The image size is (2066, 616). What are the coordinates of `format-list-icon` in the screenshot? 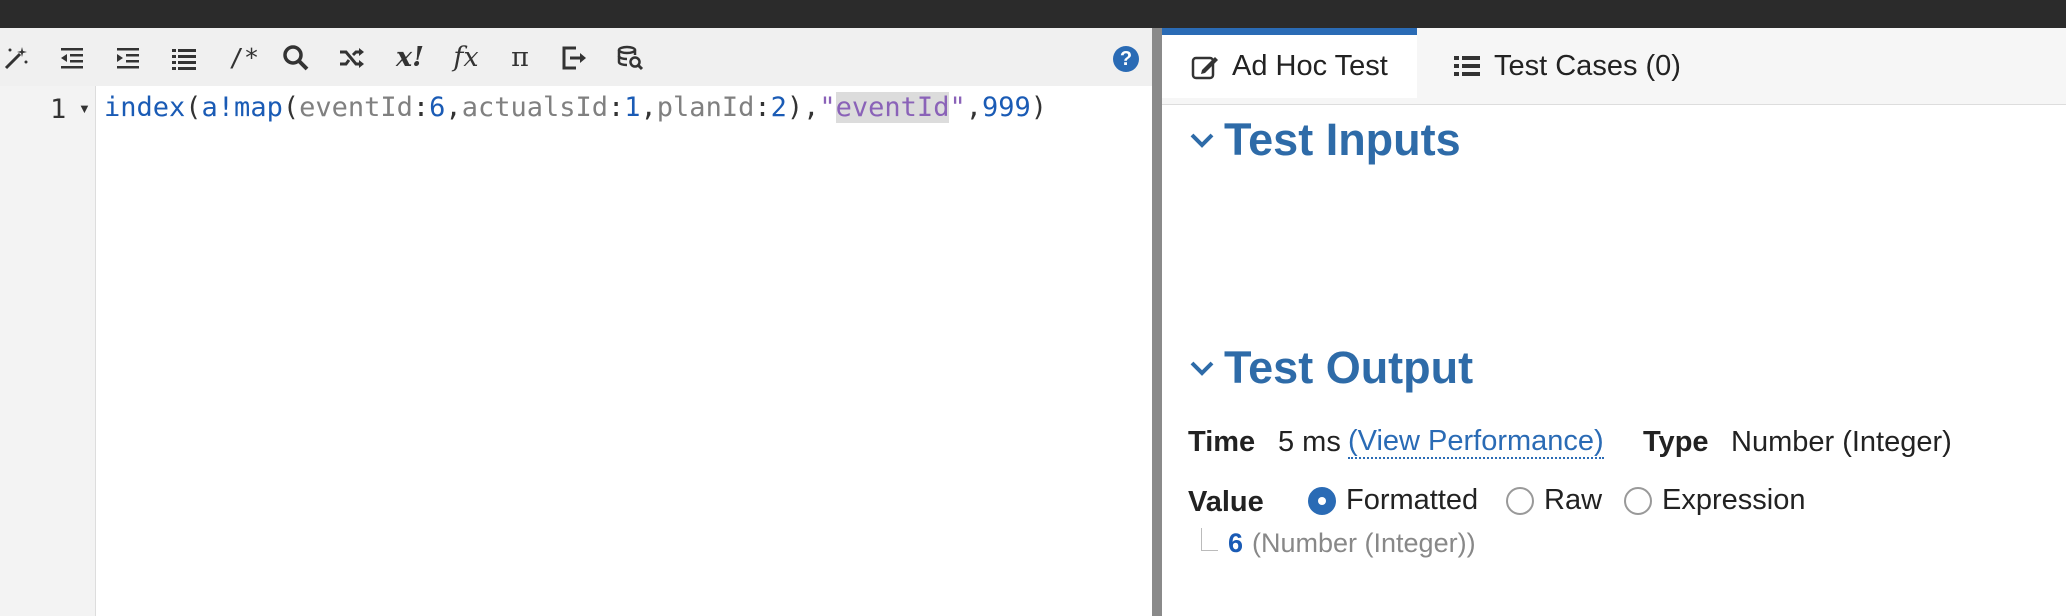 It's located at (184, 58).